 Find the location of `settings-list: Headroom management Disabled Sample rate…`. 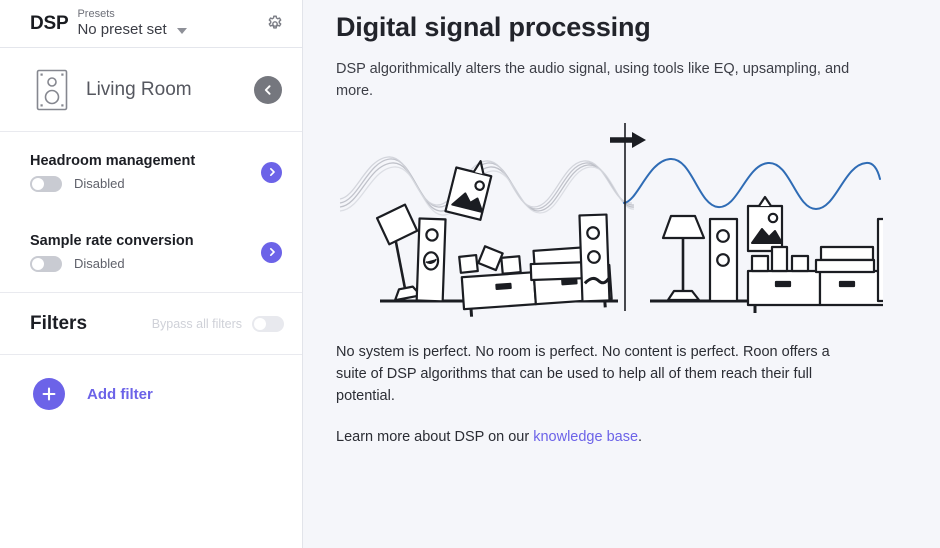

settings-list: Headroom management Disabled Sample rate… is located at coordinates (151, 212).